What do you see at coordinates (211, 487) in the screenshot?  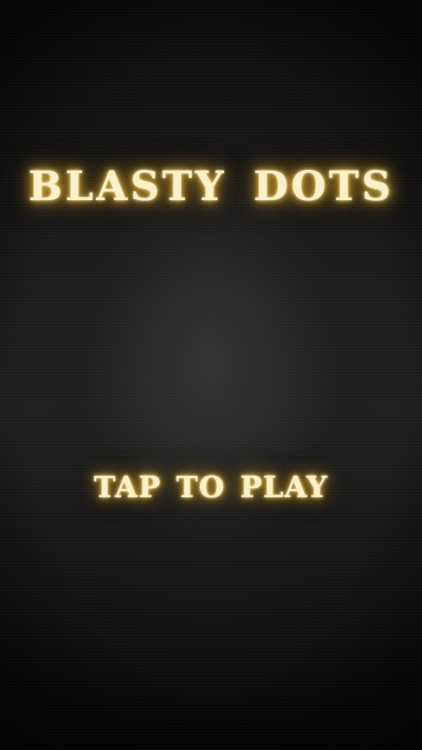 I see `tap-to-play-button: TAP TO PLAY` at bounding box center [211, 487].